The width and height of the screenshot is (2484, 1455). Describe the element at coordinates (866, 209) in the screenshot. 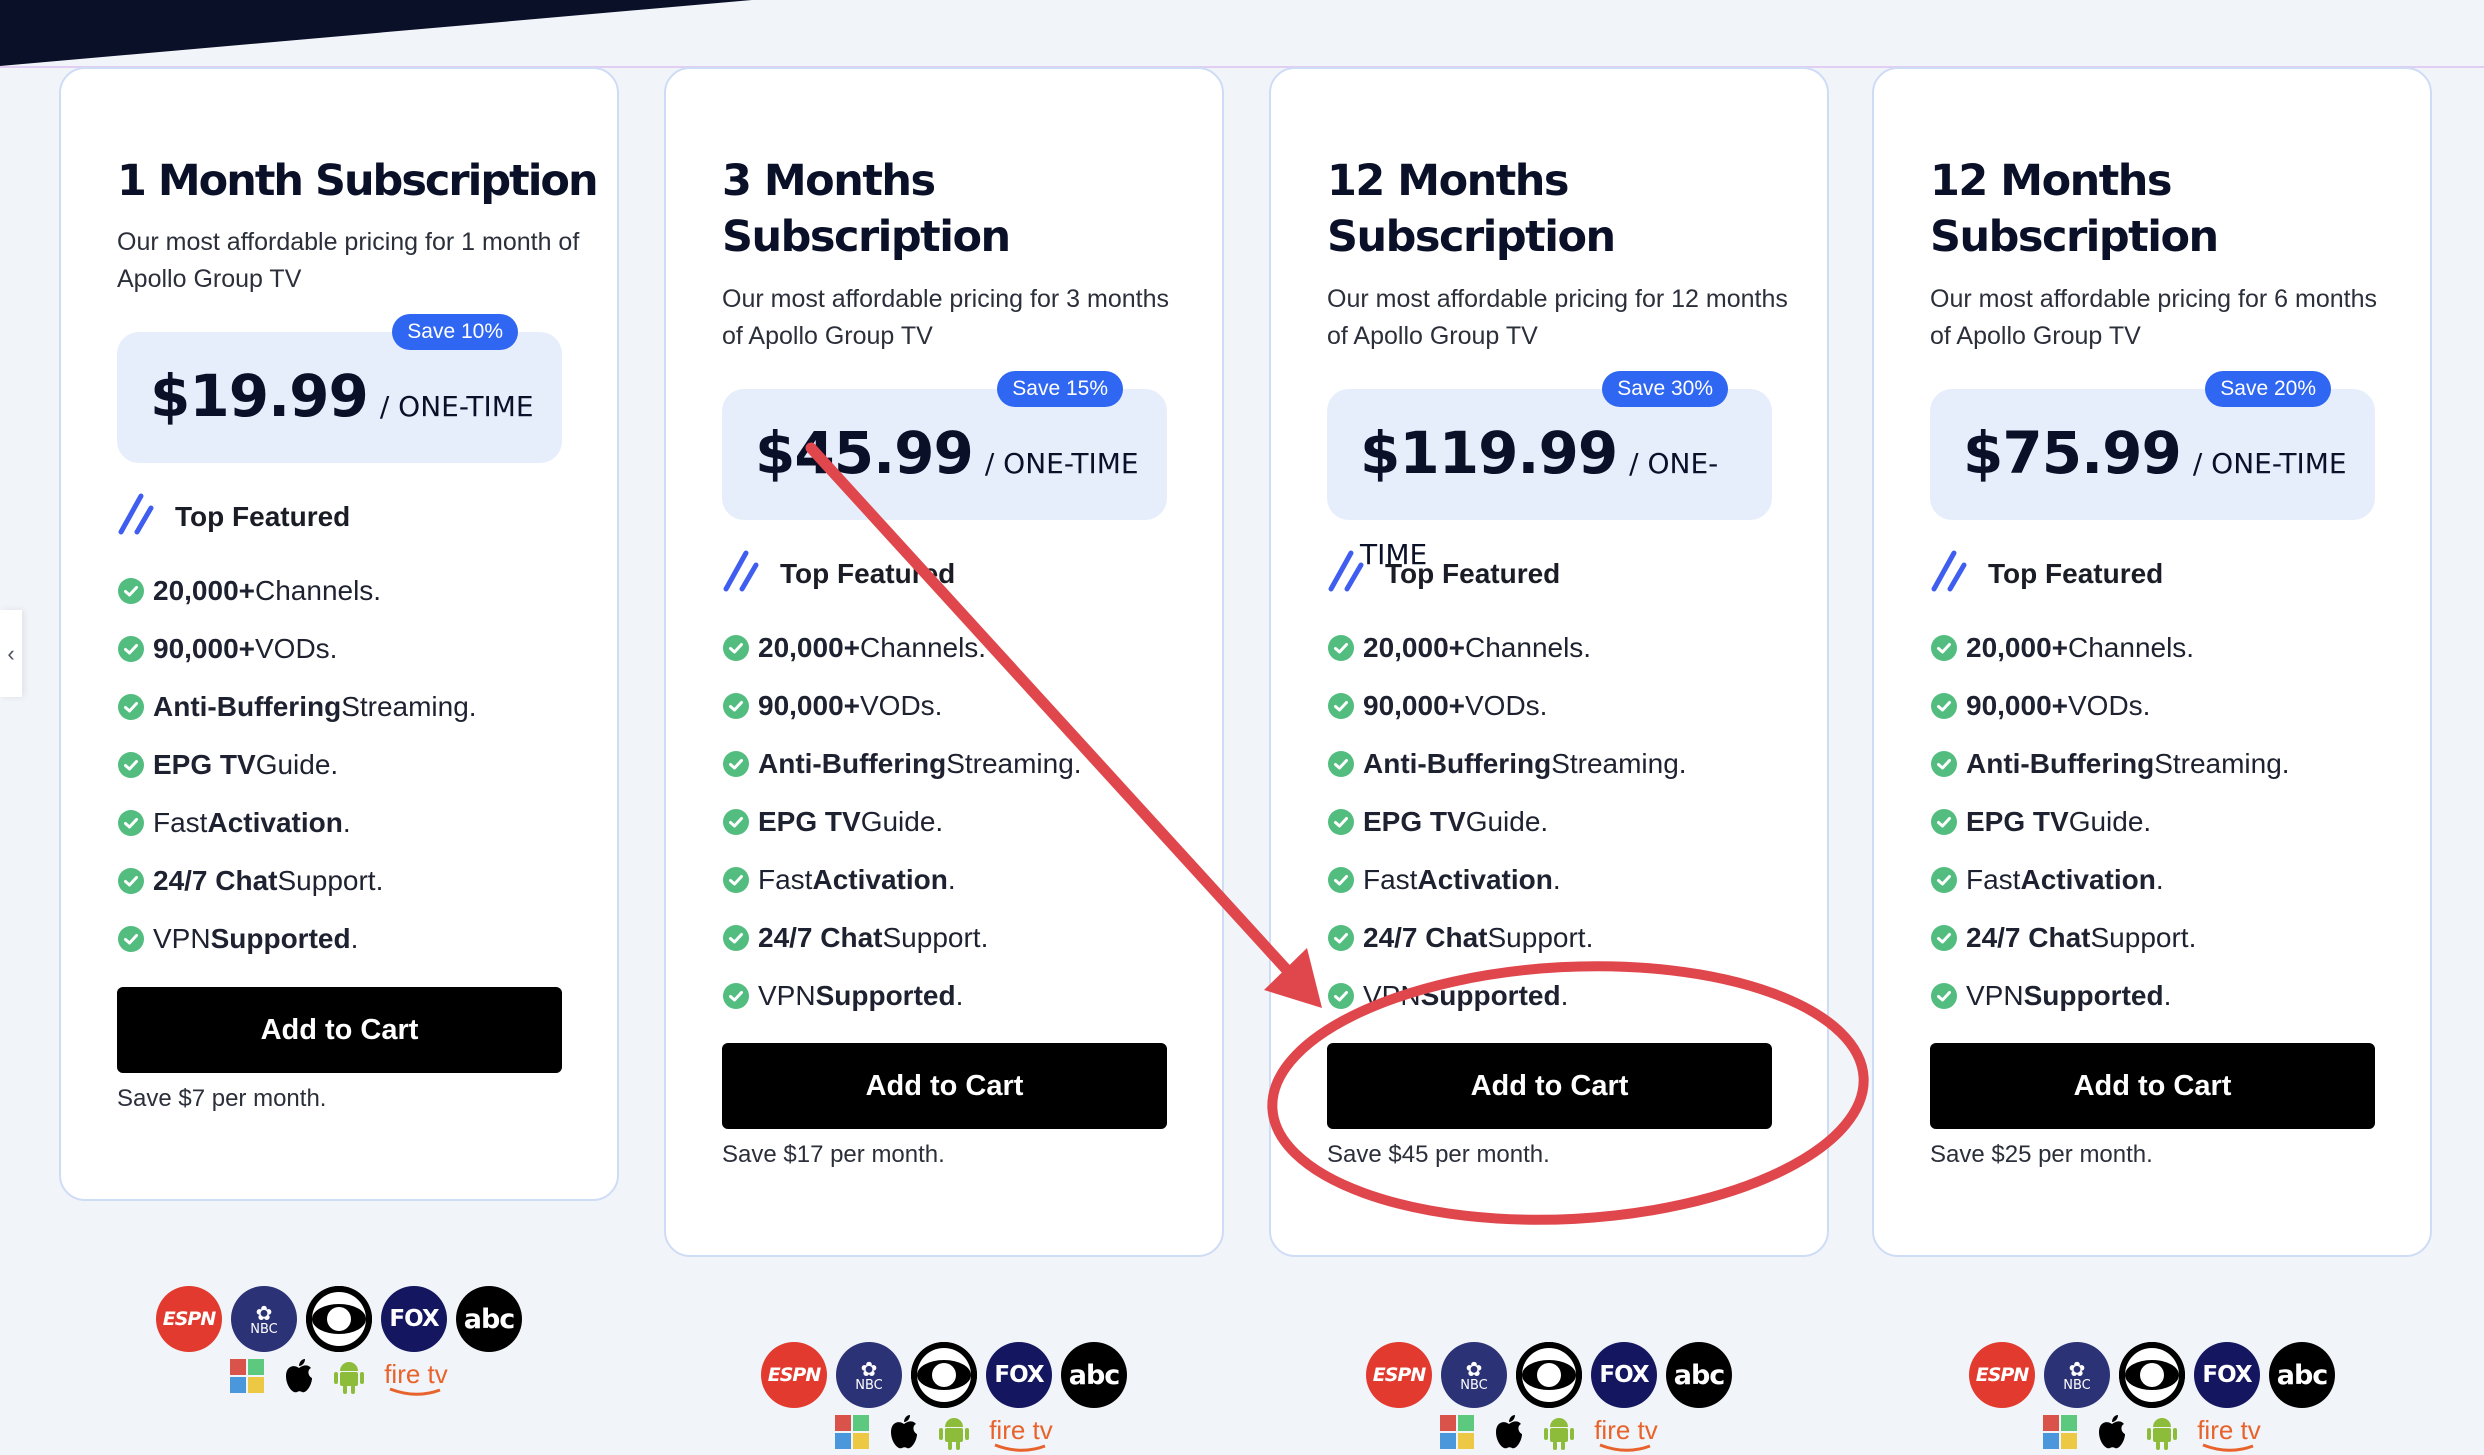

I see `plan-title: 3 Months Subscription` at that location.